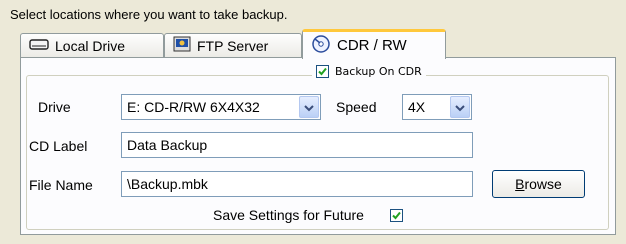 Image resolution: width=626 pixels, height=244 pixels. I want to click on save-settings-label: Save Settings for Future, so click(288, 215).